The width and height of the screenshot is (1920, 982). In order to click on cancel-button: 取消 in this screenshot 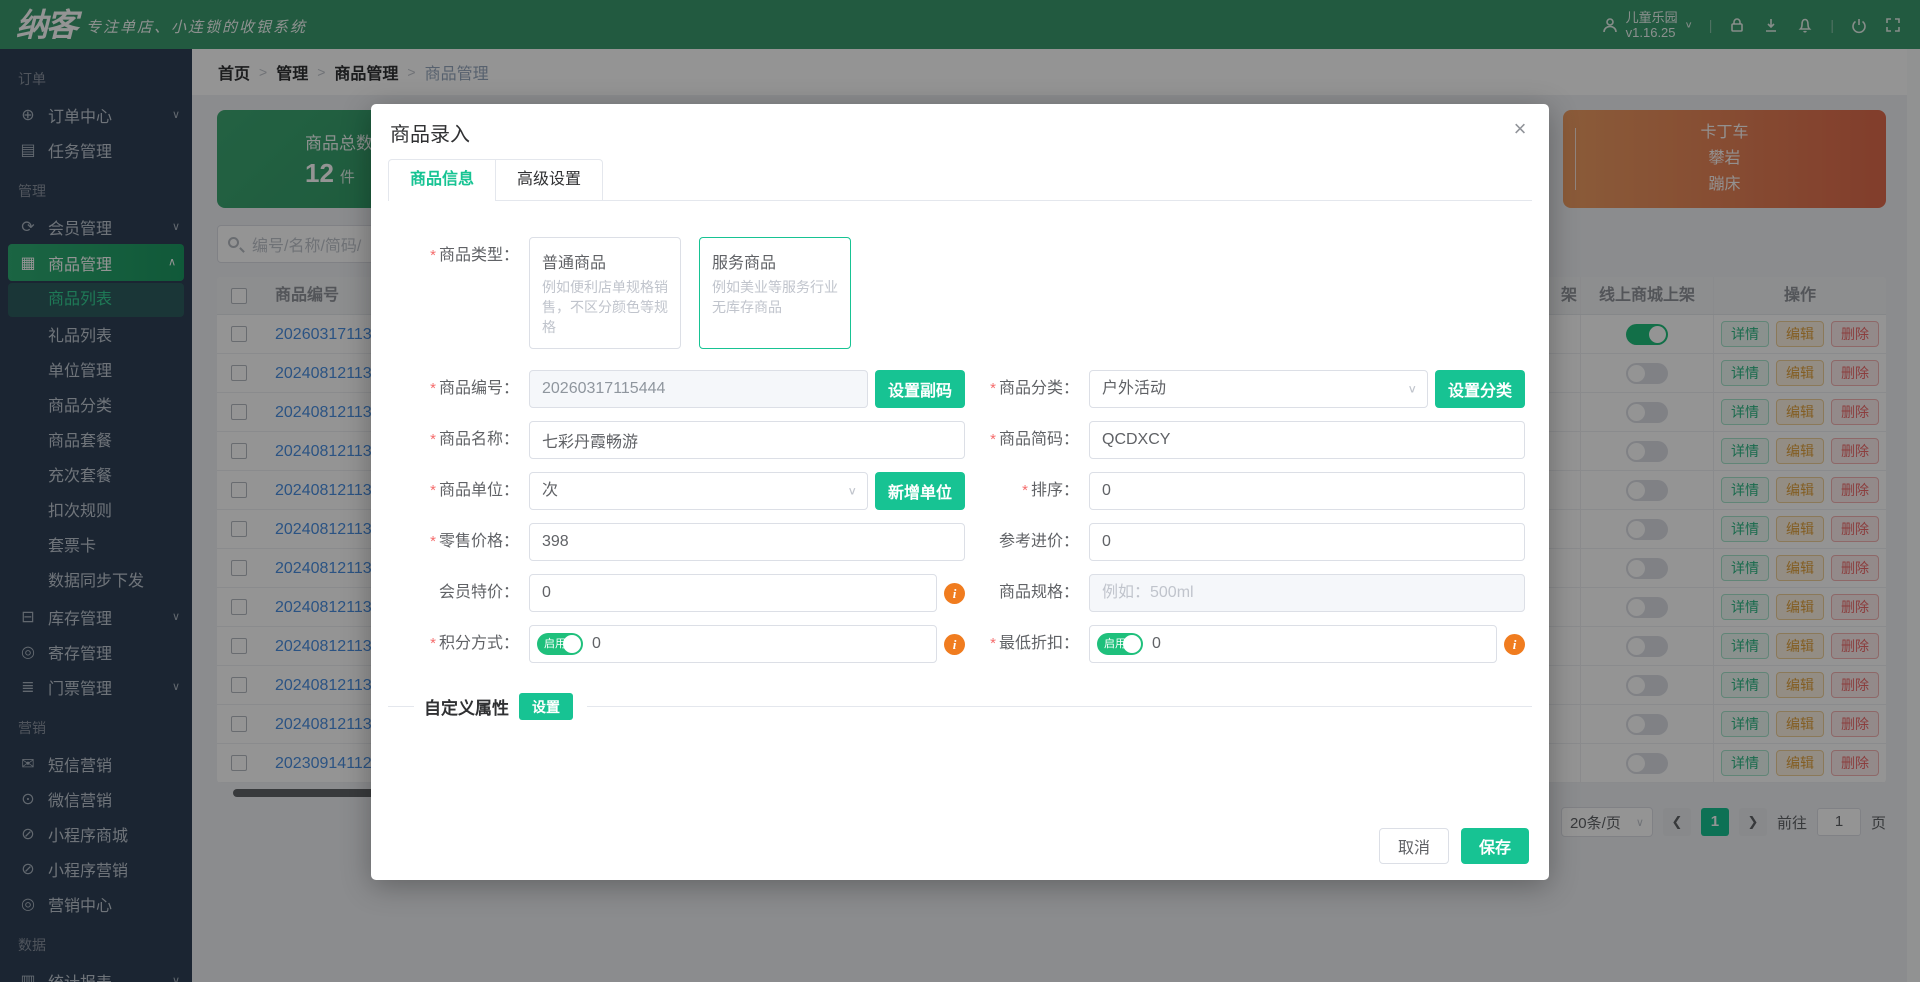, I will do `click(1413, 846)`.